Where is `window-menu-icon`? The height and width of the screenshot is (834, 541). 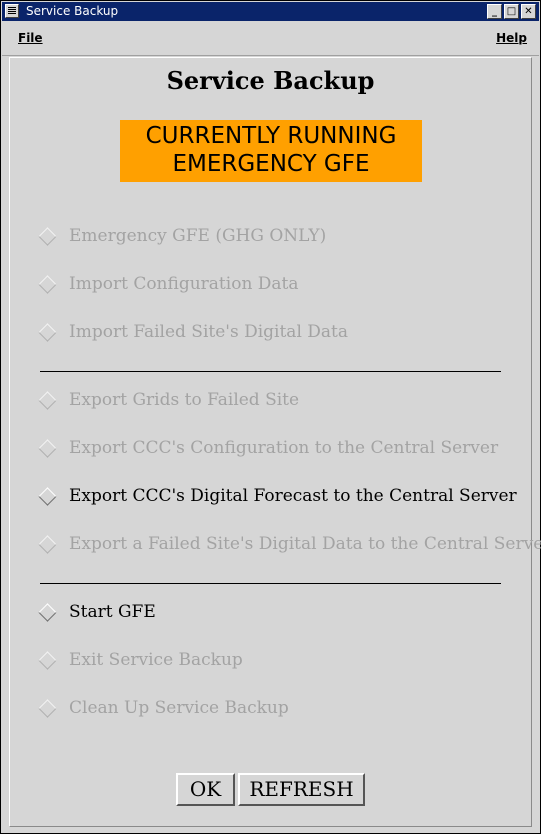
window-menu-icon is located at coordinates (12, 11).